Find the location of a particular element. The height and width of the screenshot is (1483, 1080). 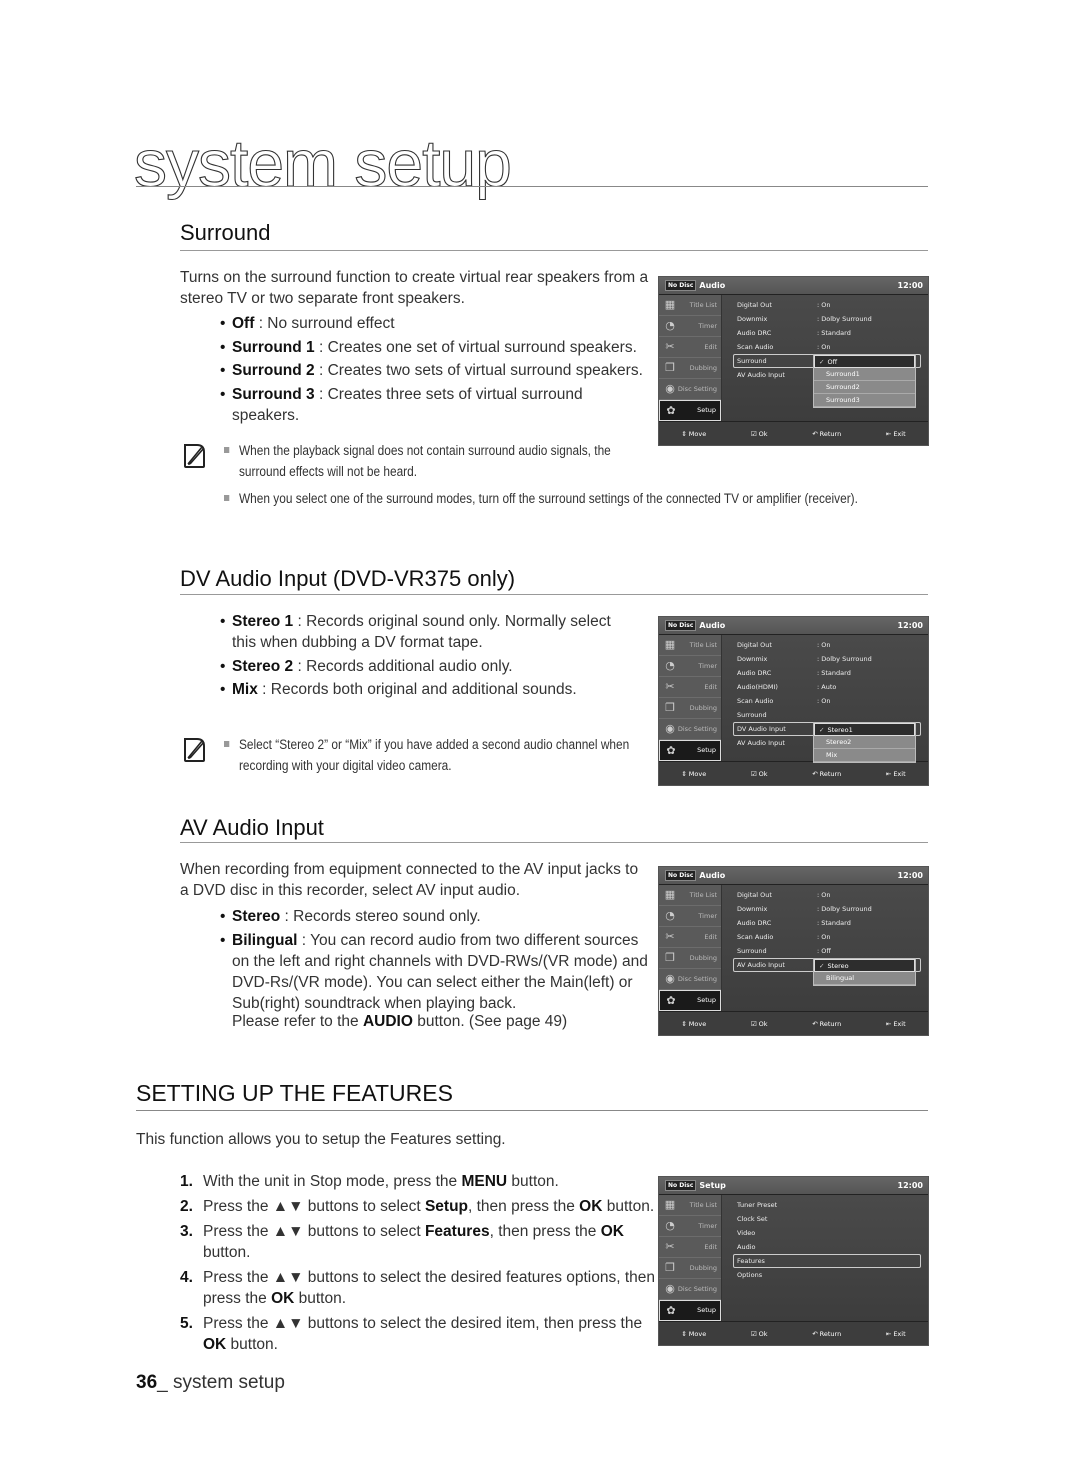

osd-dropdown: ✓ Off Surround1 Surround2 Surround3 is located at coordinates (864, 381).